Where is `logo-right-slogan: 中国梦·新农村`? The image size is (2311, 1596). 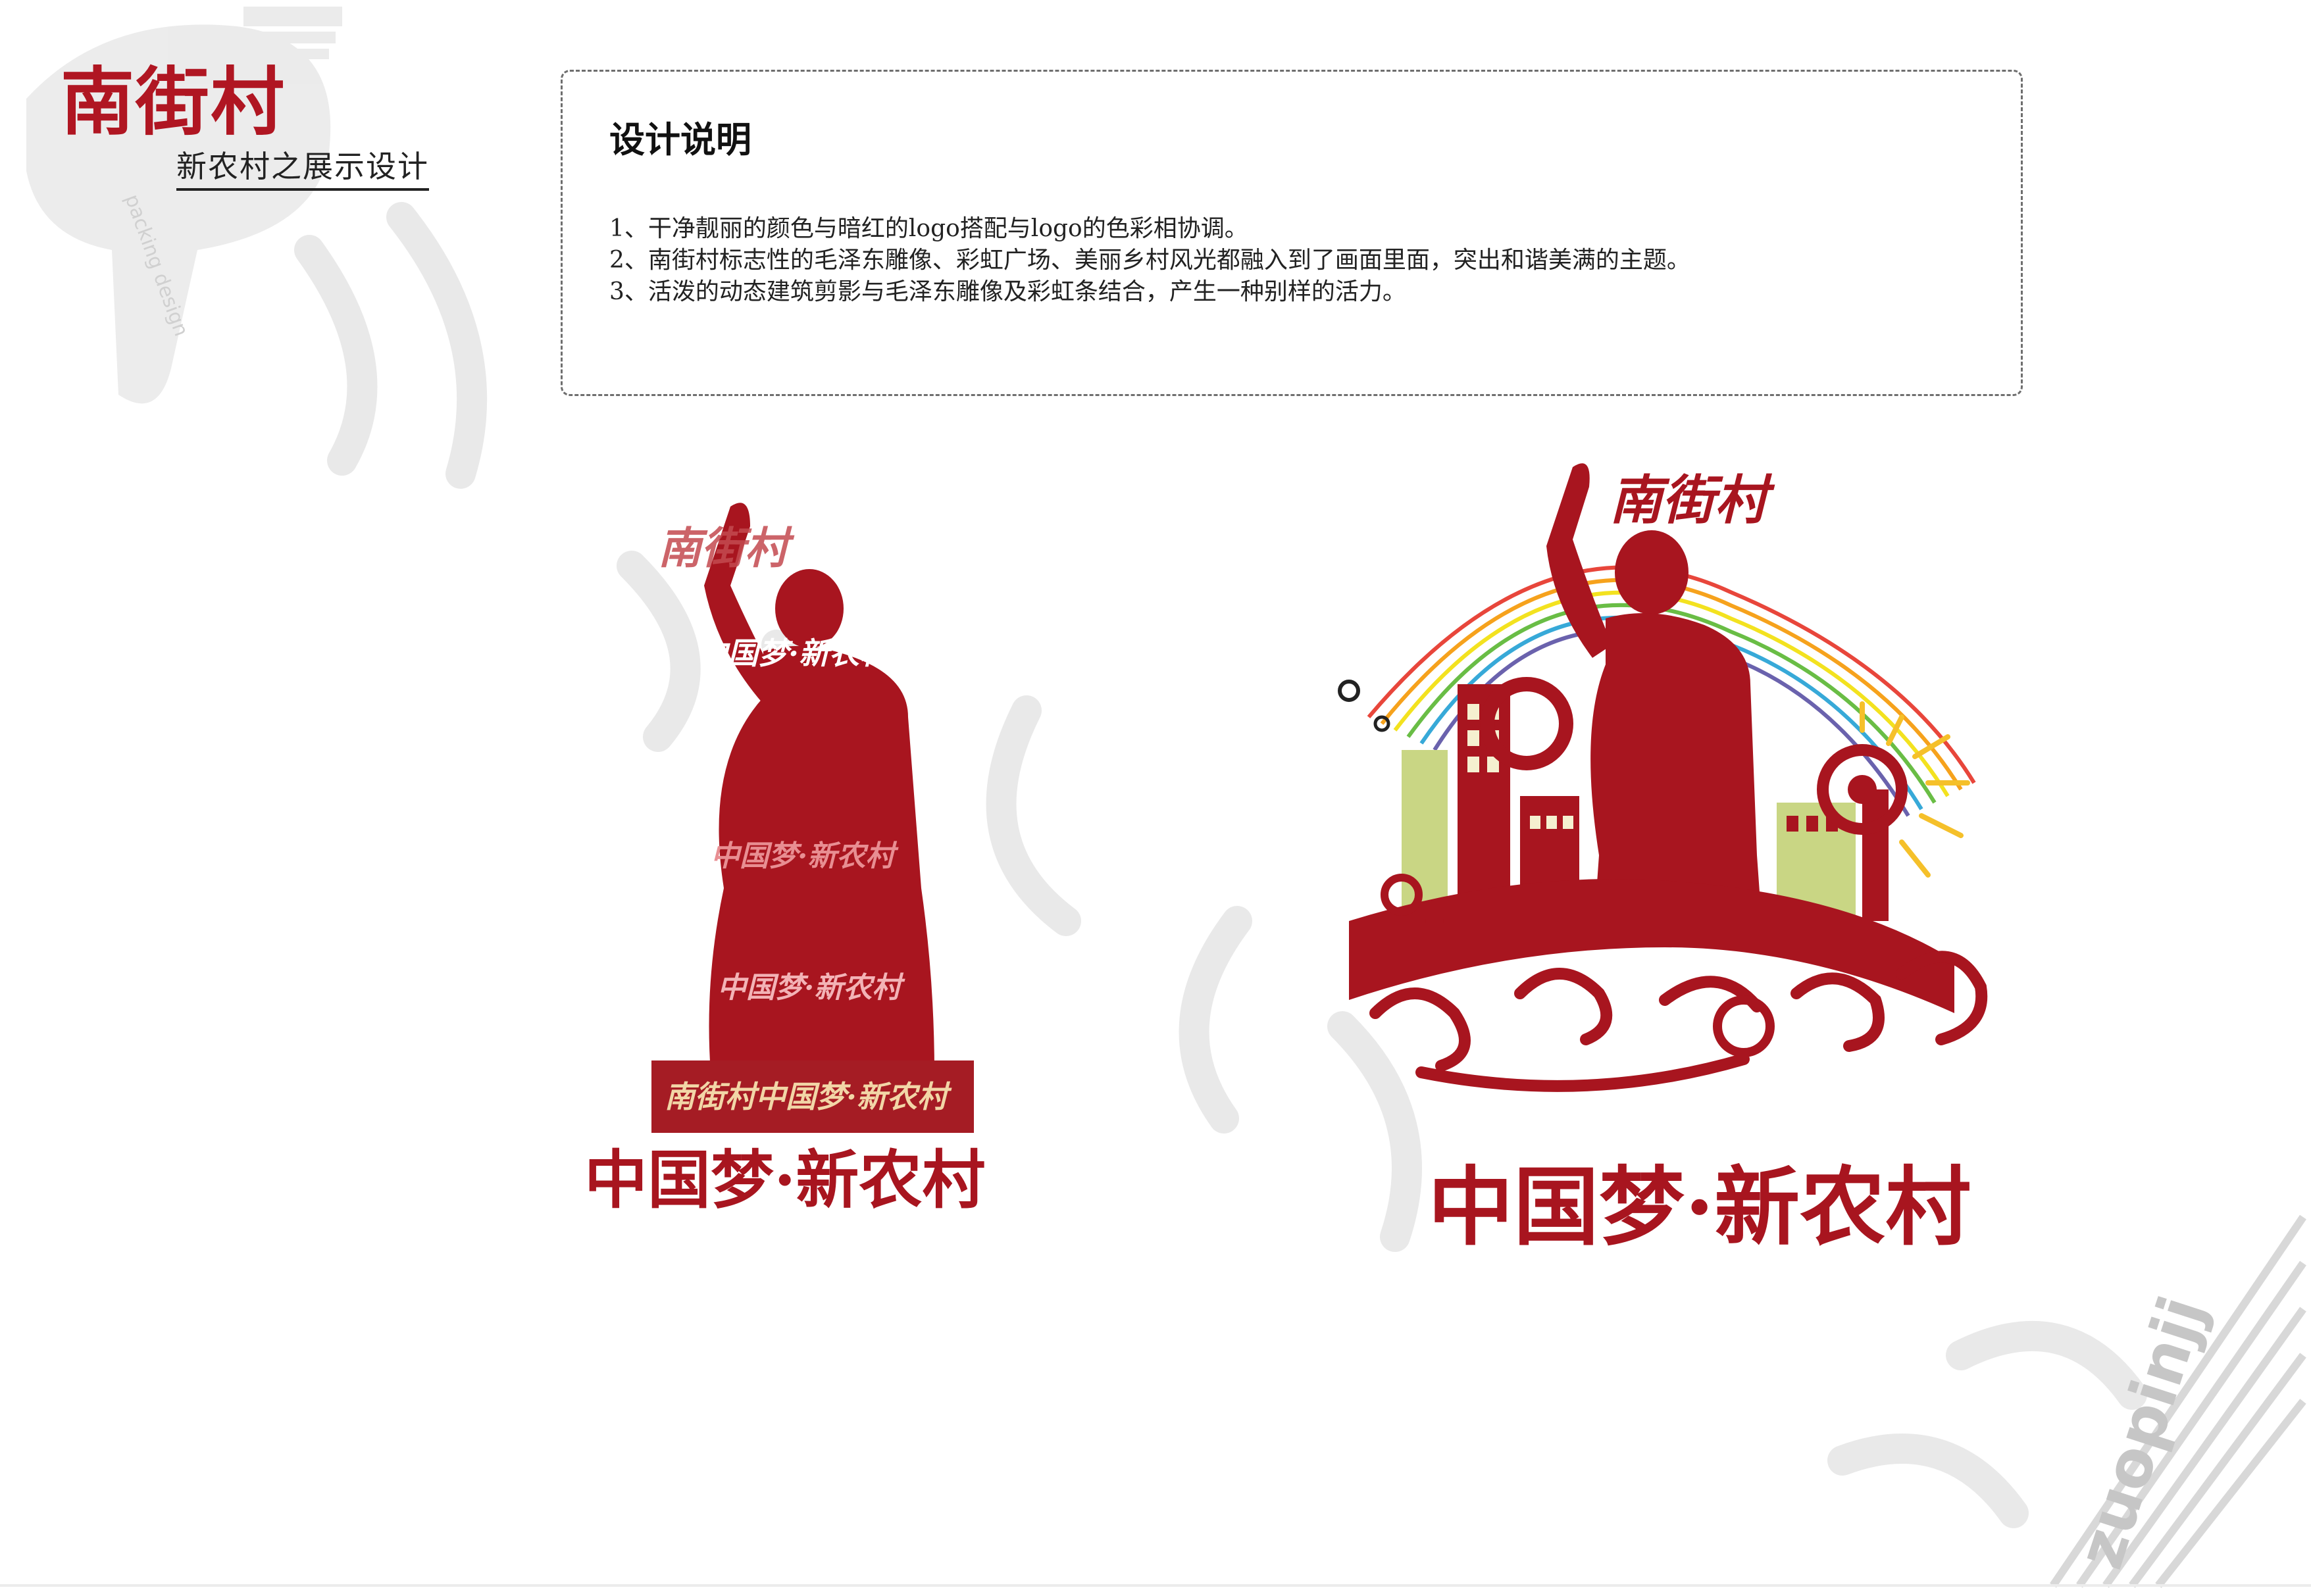 logo-right-slogan: 中国梦·新农村 is located at coordinates (1699, 1207).